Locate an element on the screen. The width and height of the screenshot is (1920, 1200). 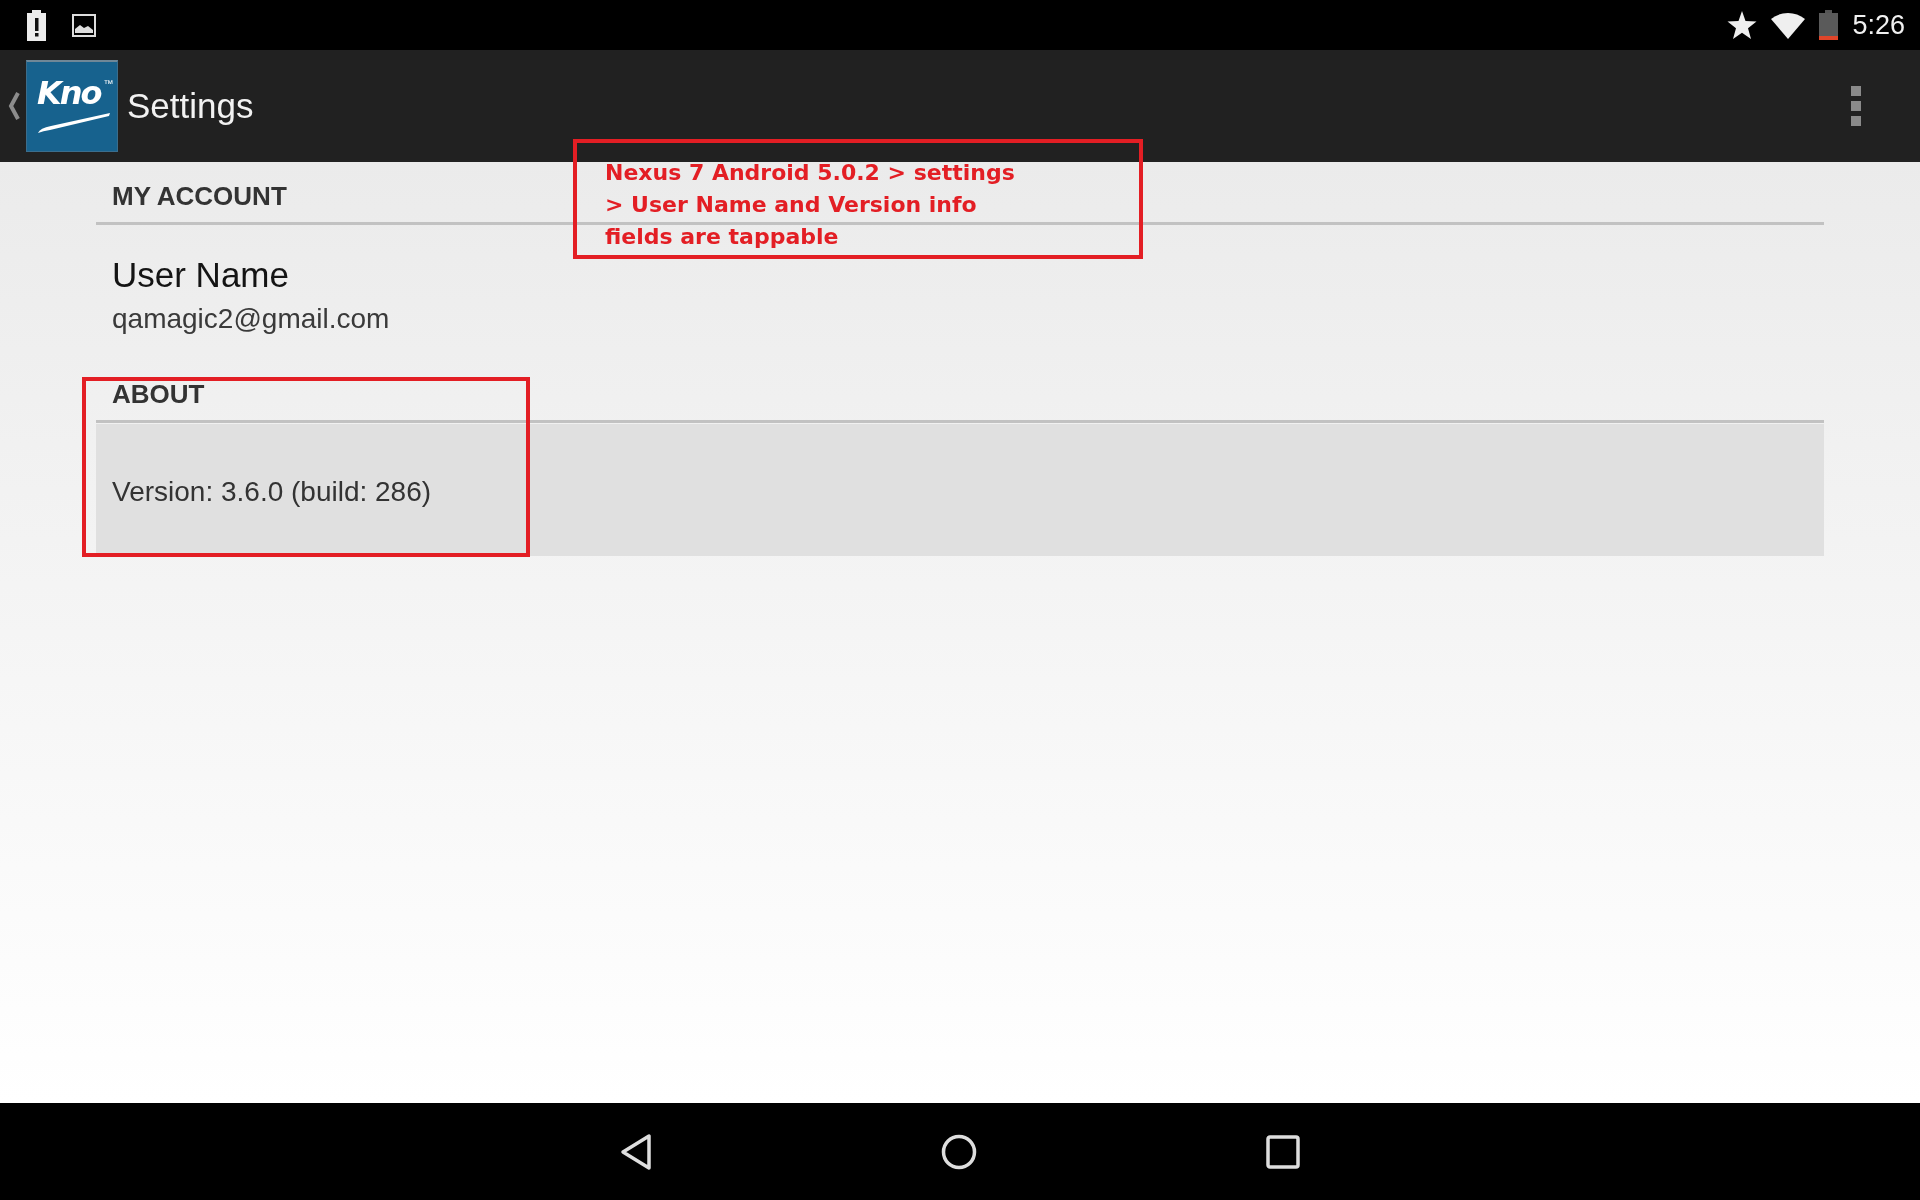
preference-title: User Name is located at coordinates (201, 275).